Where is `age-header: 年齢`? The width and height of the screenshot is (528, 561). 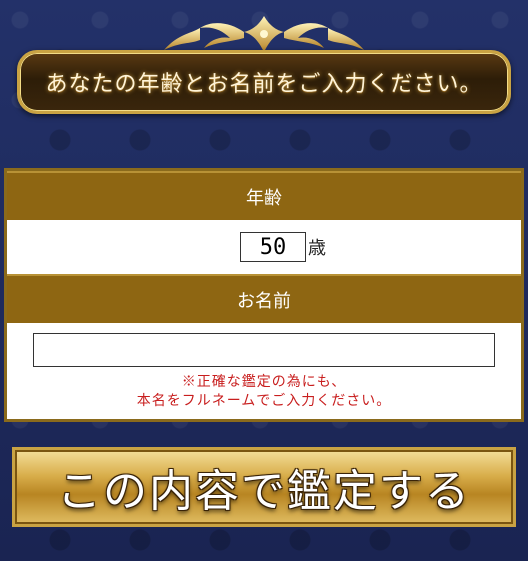
age-header: 年齢 is located at coordinates (264, 195).